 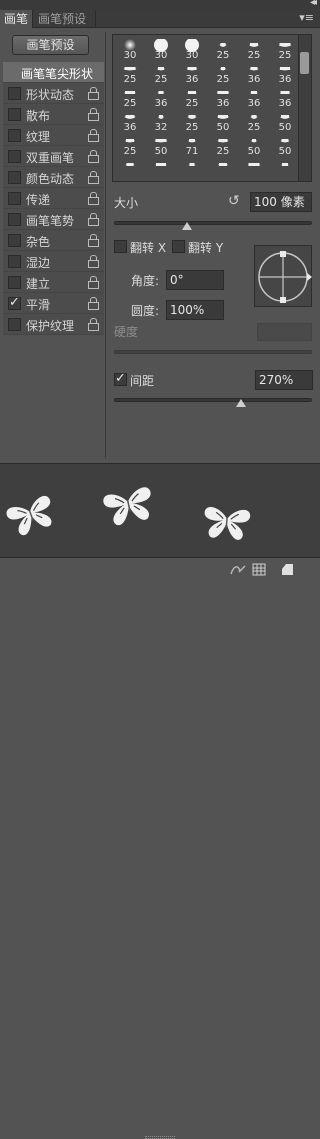 I want to click on brush-setting-item: 双重画笔, so click(x=53, y=156).